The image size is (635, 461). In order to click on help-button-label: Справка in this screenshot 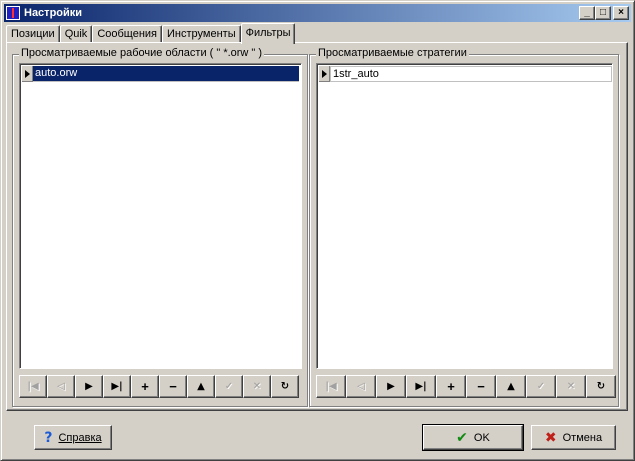, I will do `click(80, 437)`.